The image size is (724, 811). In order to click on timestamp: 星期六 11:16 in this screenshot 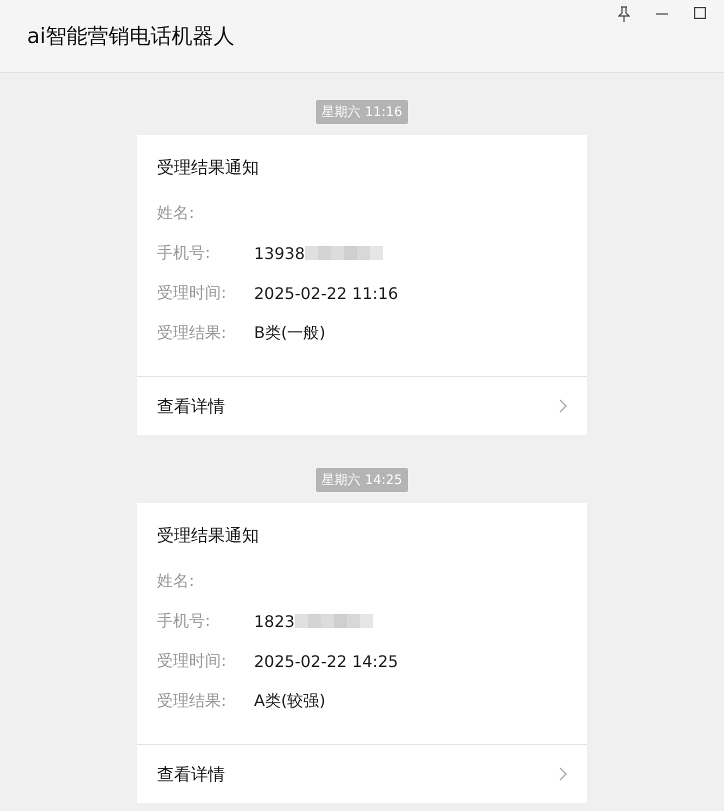, I will do `click(362, 112)`.